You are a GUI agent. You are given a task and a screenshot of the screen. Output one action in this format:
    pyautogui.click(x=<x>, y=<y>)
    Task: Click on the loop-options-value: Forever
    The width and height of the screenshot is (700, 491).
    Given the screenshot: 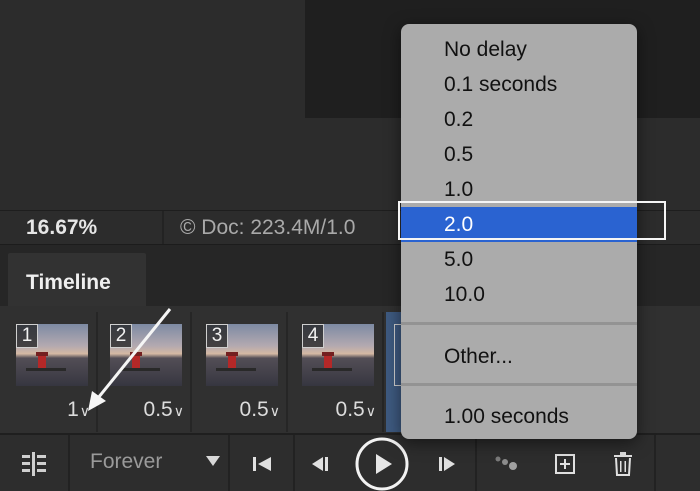 What is the action you would take?
    pyautogui.click(x=126, y=461)
    